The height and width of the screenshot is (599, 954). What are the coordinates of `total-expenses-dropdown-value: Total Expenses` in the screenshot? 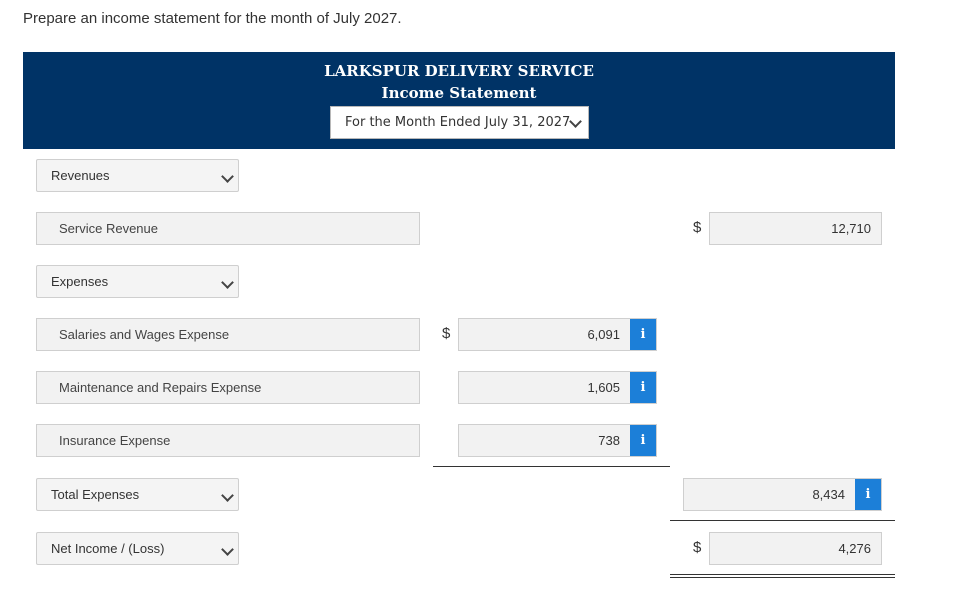 It's located at (95, 494).